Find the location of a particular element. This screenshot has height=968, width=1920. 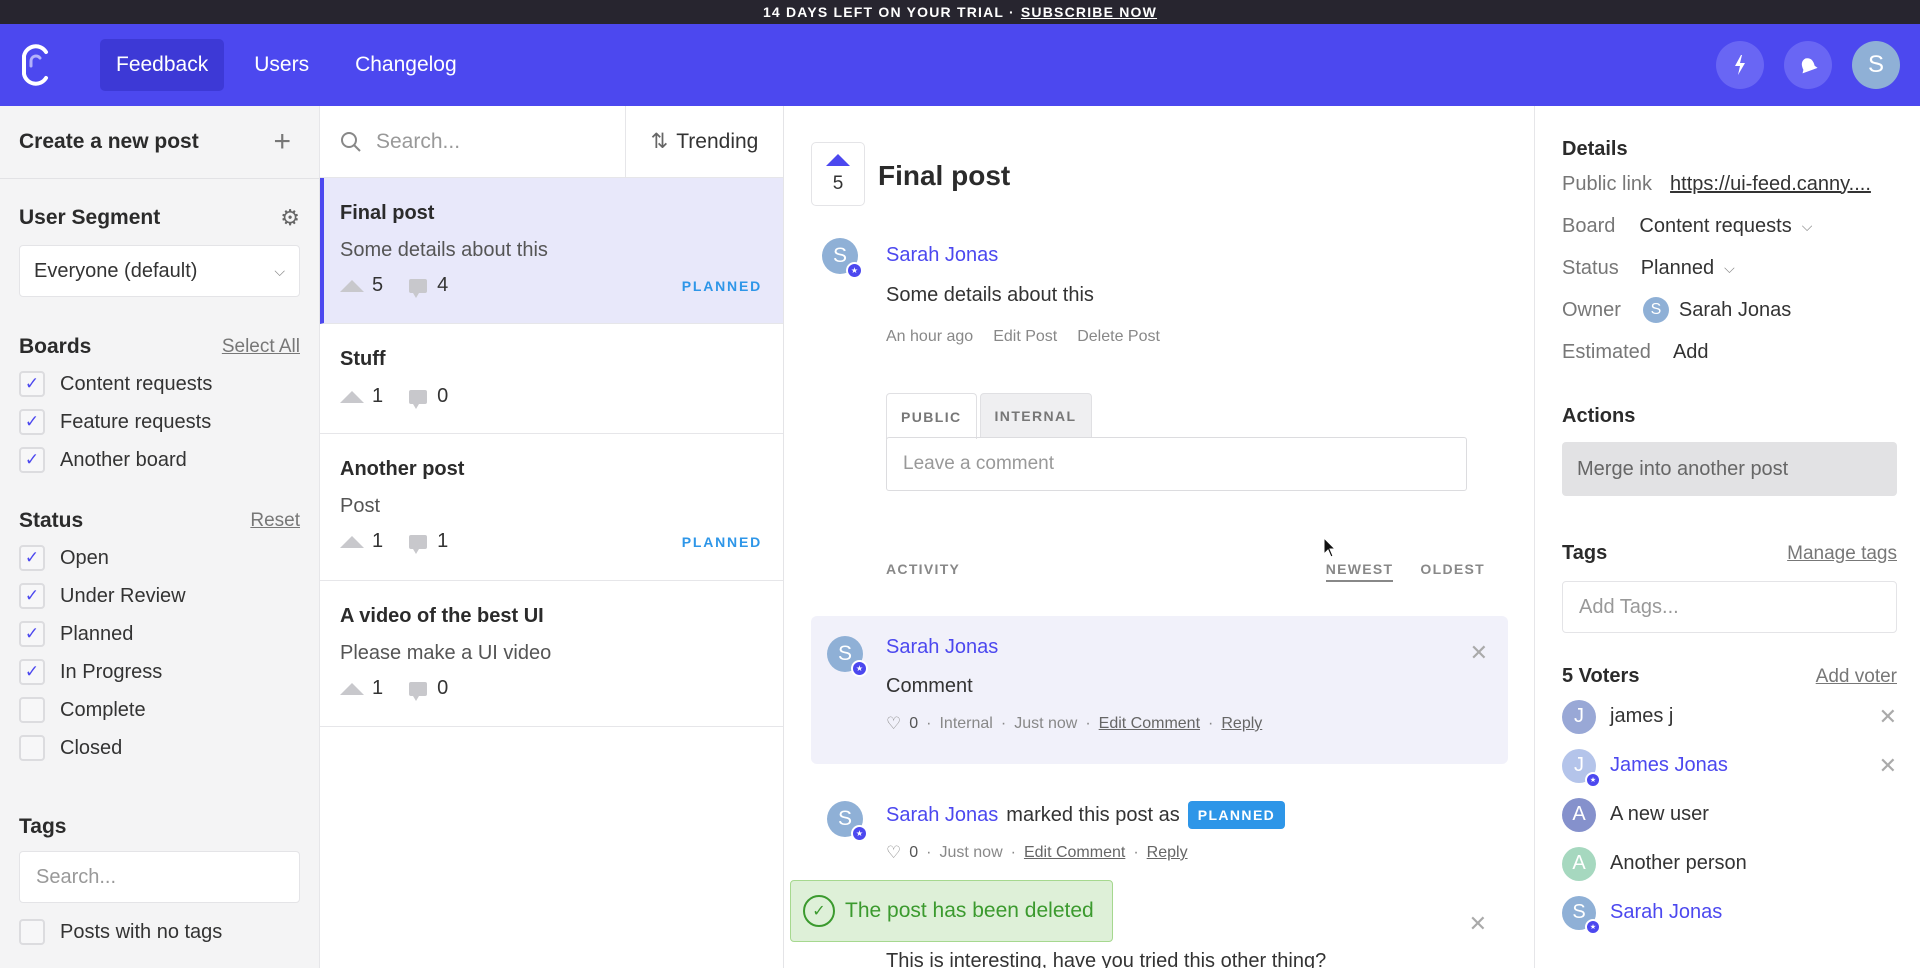

owner-dropdown: S Sarah Jonas is located at coordinates (1716, 310).